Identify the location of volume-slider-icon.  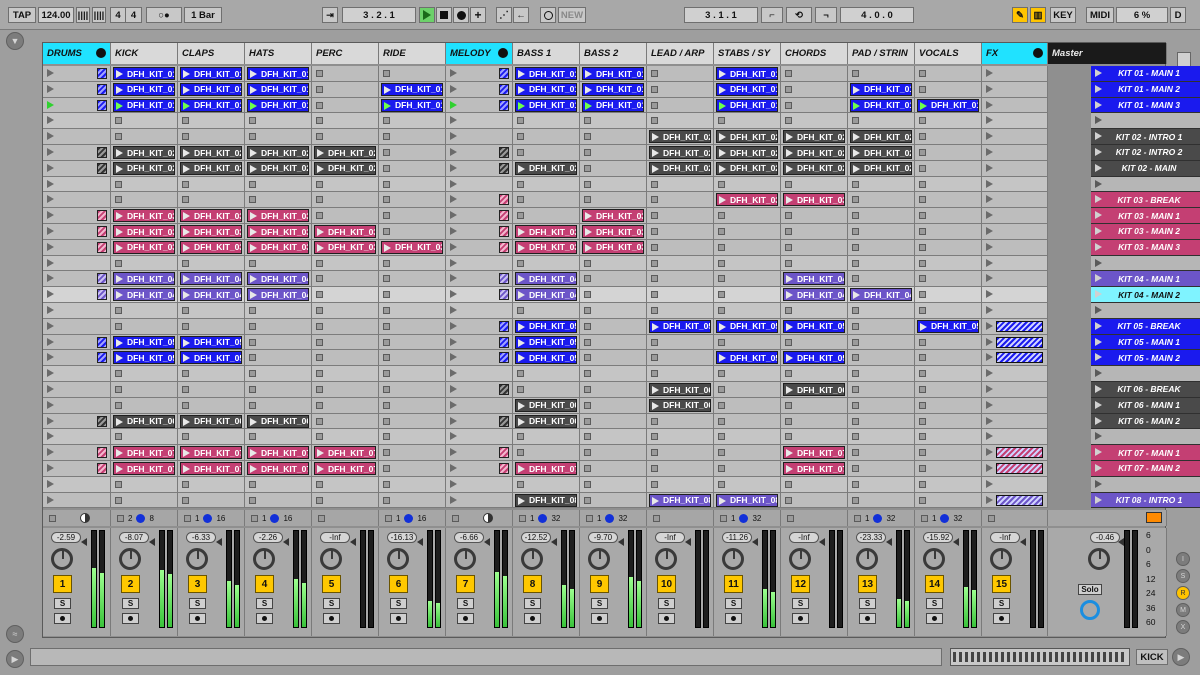
(755, 542).